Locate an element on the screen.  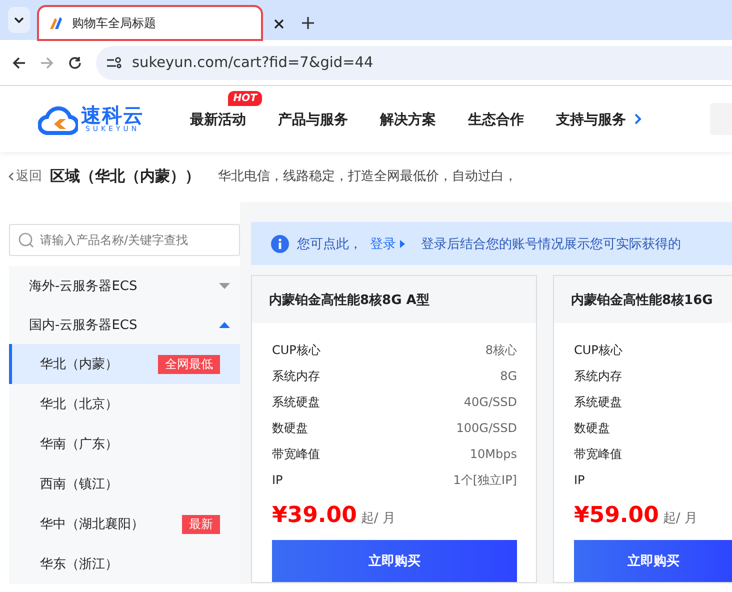
region-item: 华北（北京） is located at coordinates (124, 404).